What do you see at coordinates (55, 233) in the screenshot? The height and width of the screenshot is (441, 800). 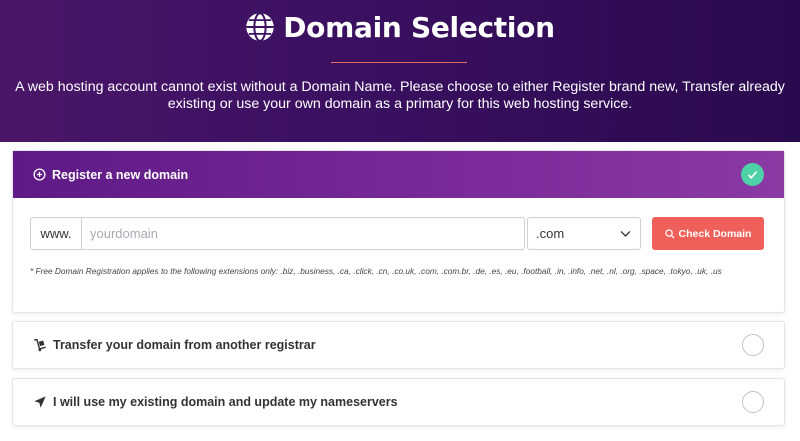 I see `www-prefix: www.` at bounding box center [55, 233].